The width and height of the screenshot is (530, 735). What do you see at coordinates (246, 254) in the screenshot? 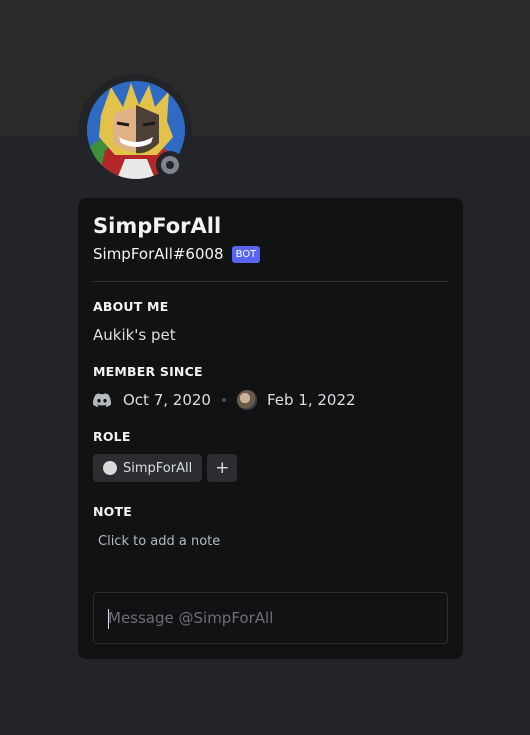
I see `bot-badge: BOT` at bounding box center [246, 254].